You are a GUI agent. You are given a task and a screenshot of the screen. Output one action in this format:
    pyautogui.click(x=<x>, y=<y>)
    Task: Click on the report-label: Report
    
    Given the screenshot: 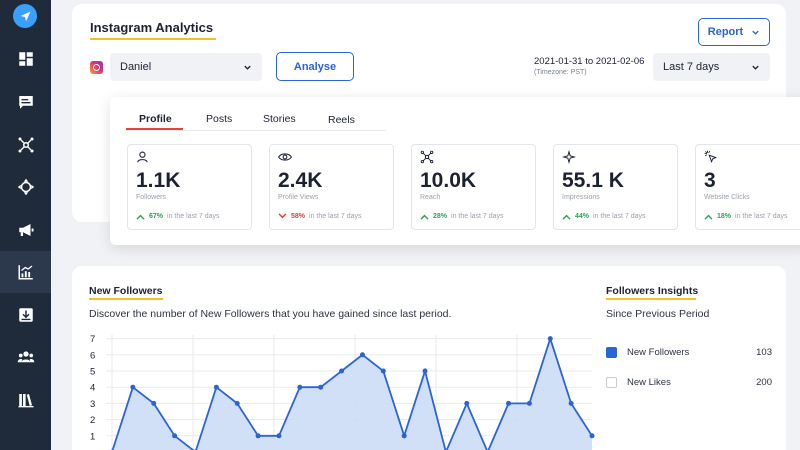 What is the action you would take?
    pyautogui.click(x=725, y=32)
    